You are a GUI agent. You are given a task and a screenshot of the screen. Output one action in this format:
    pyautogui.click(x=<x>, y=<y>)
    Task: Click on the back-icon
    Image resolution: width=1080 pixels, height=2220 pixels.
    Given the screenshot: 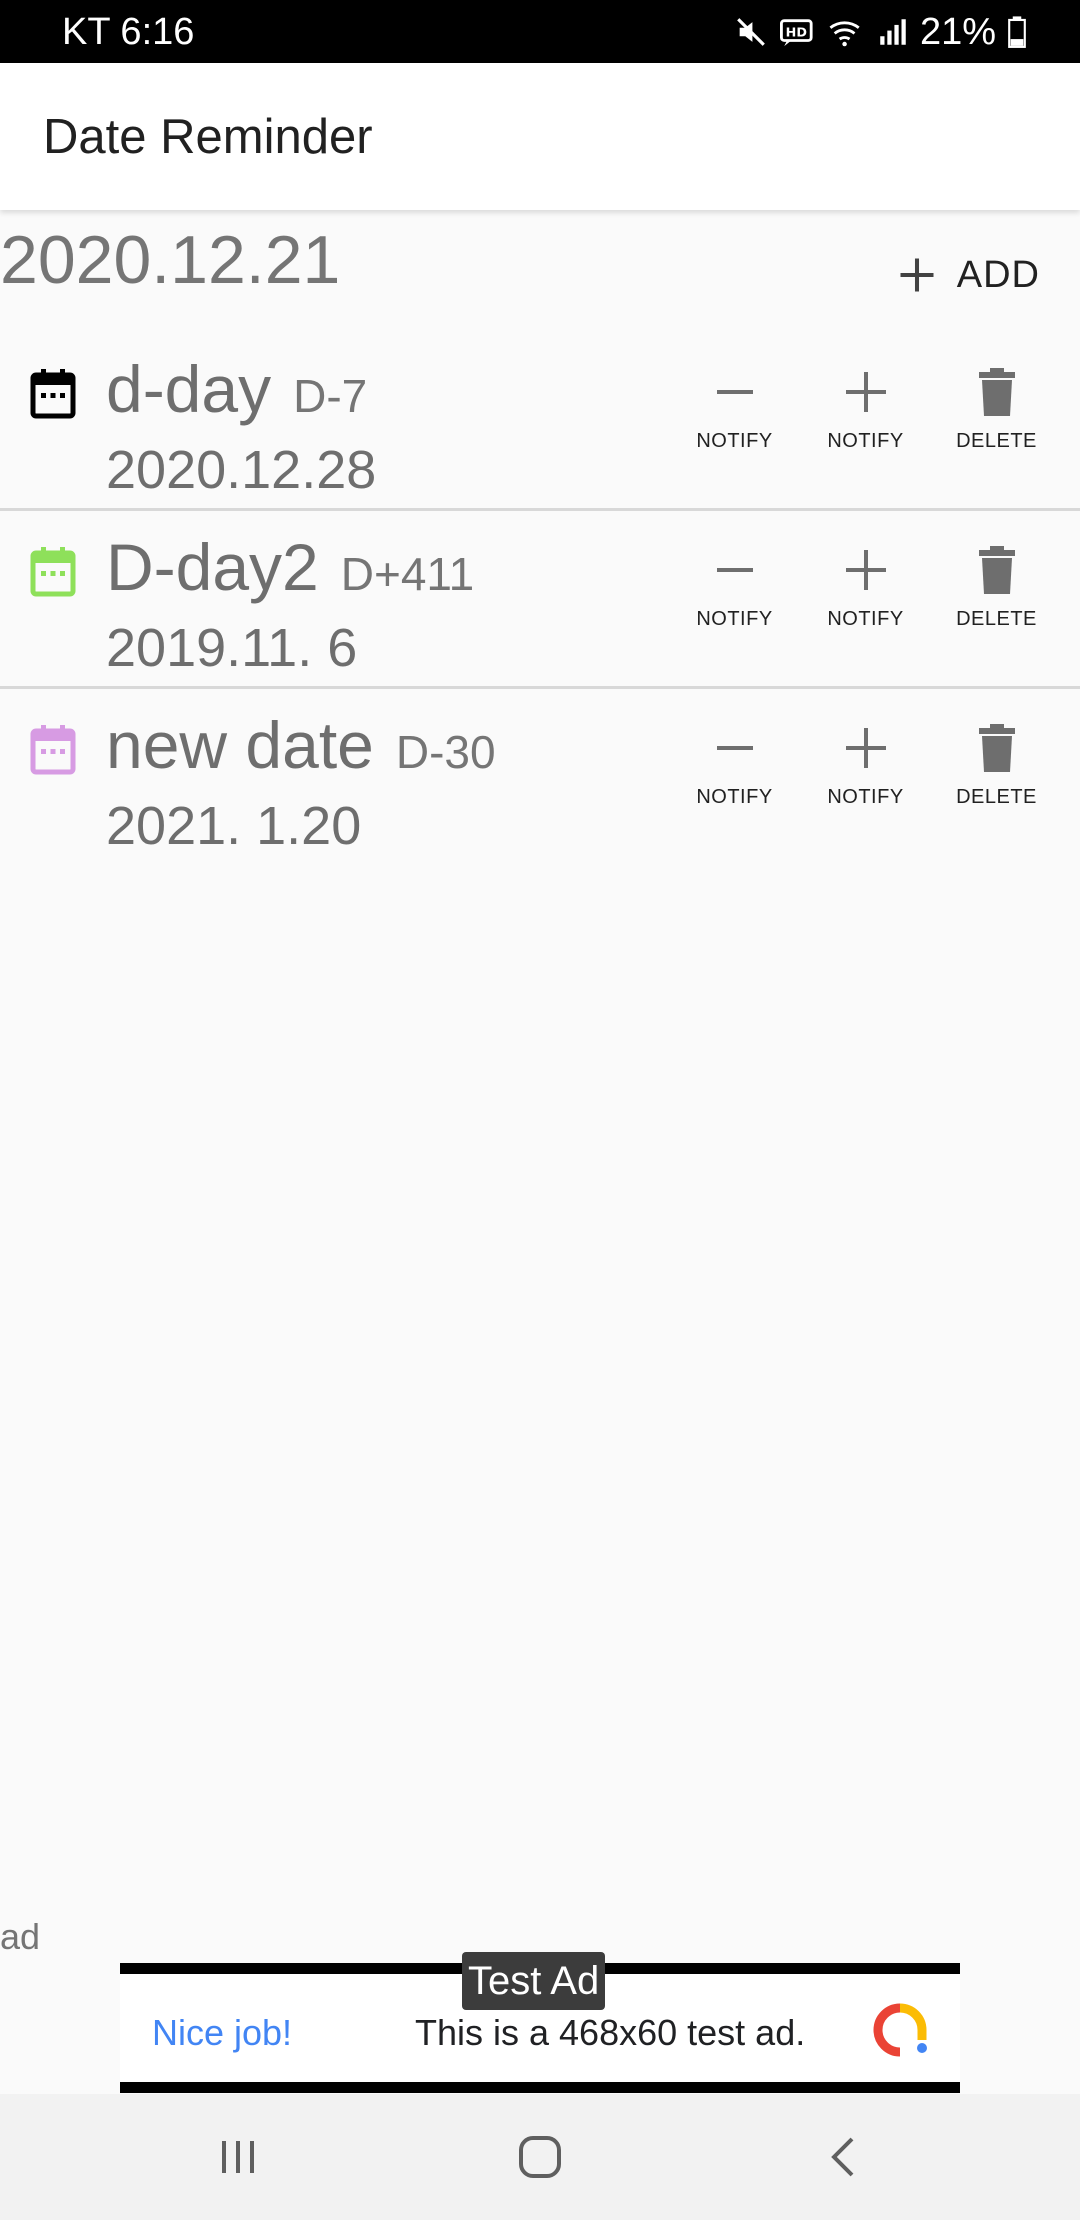 What is the action you would take?
    pyautogui.click(x=842, y=2157)
    